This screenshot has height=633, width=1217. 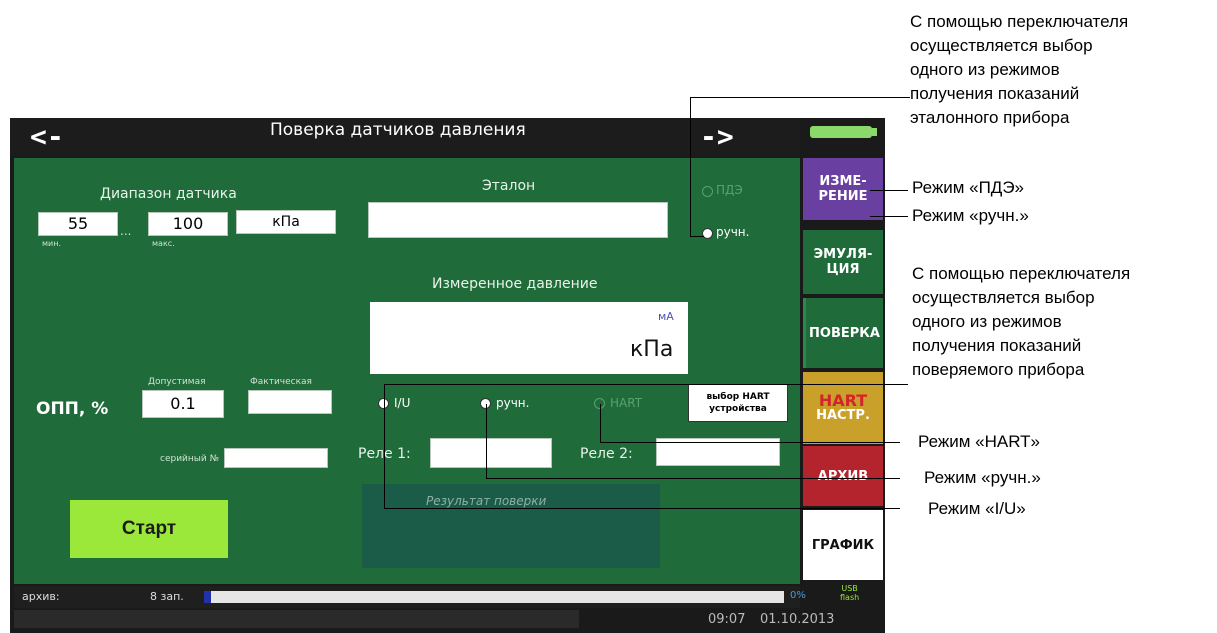 I want to click on anno-mid-line: получения показаний, so click(x=997, y=345).